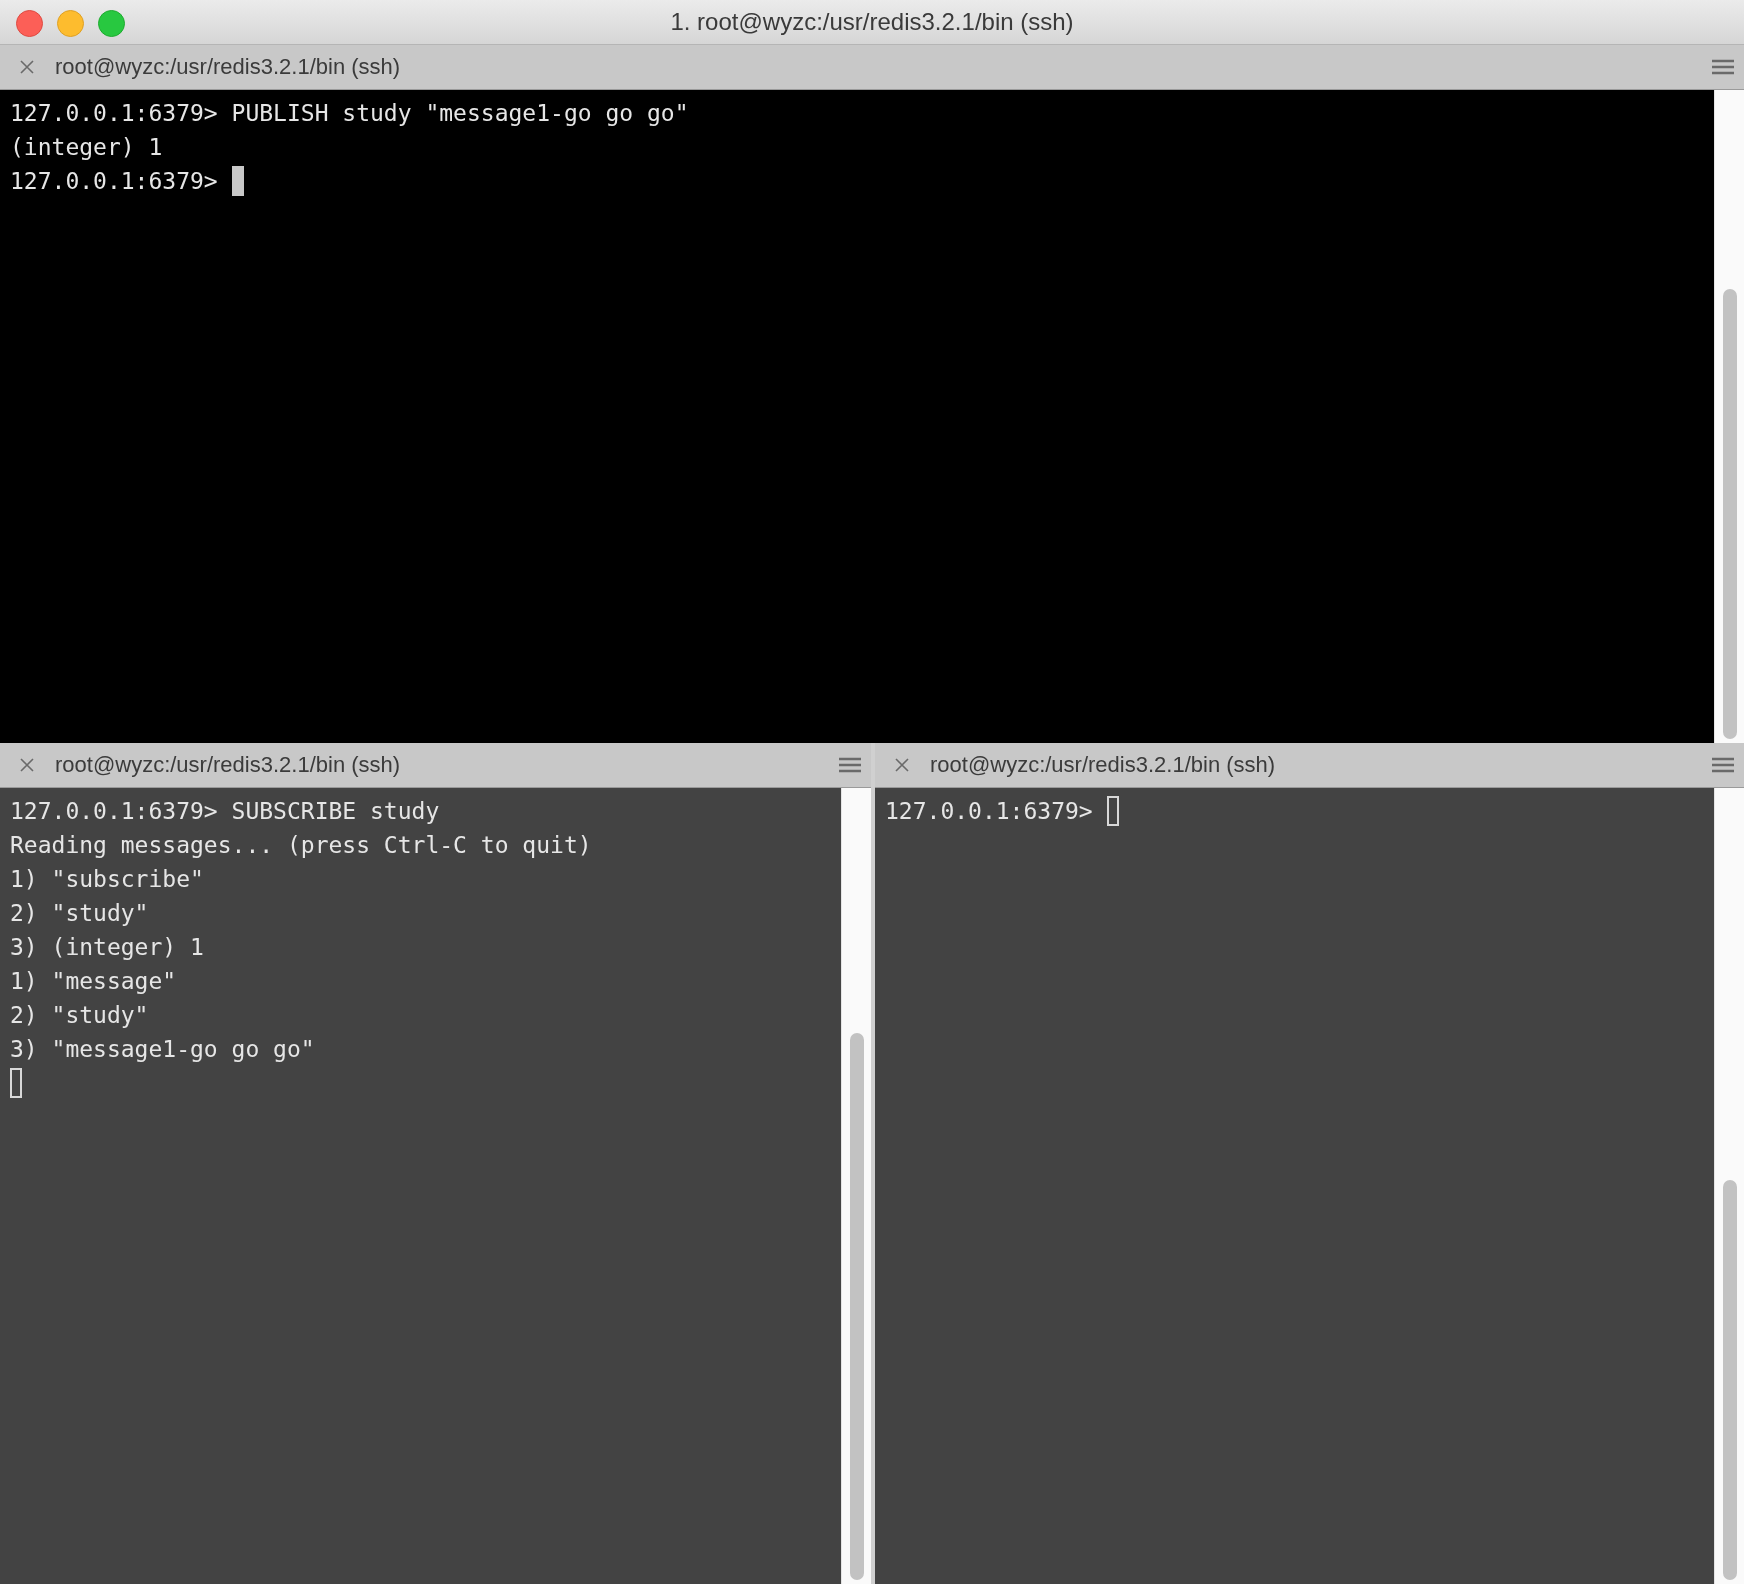 This screenshot has width=1744, height=1584. I want to click on minimize-button, so click(70, 23).